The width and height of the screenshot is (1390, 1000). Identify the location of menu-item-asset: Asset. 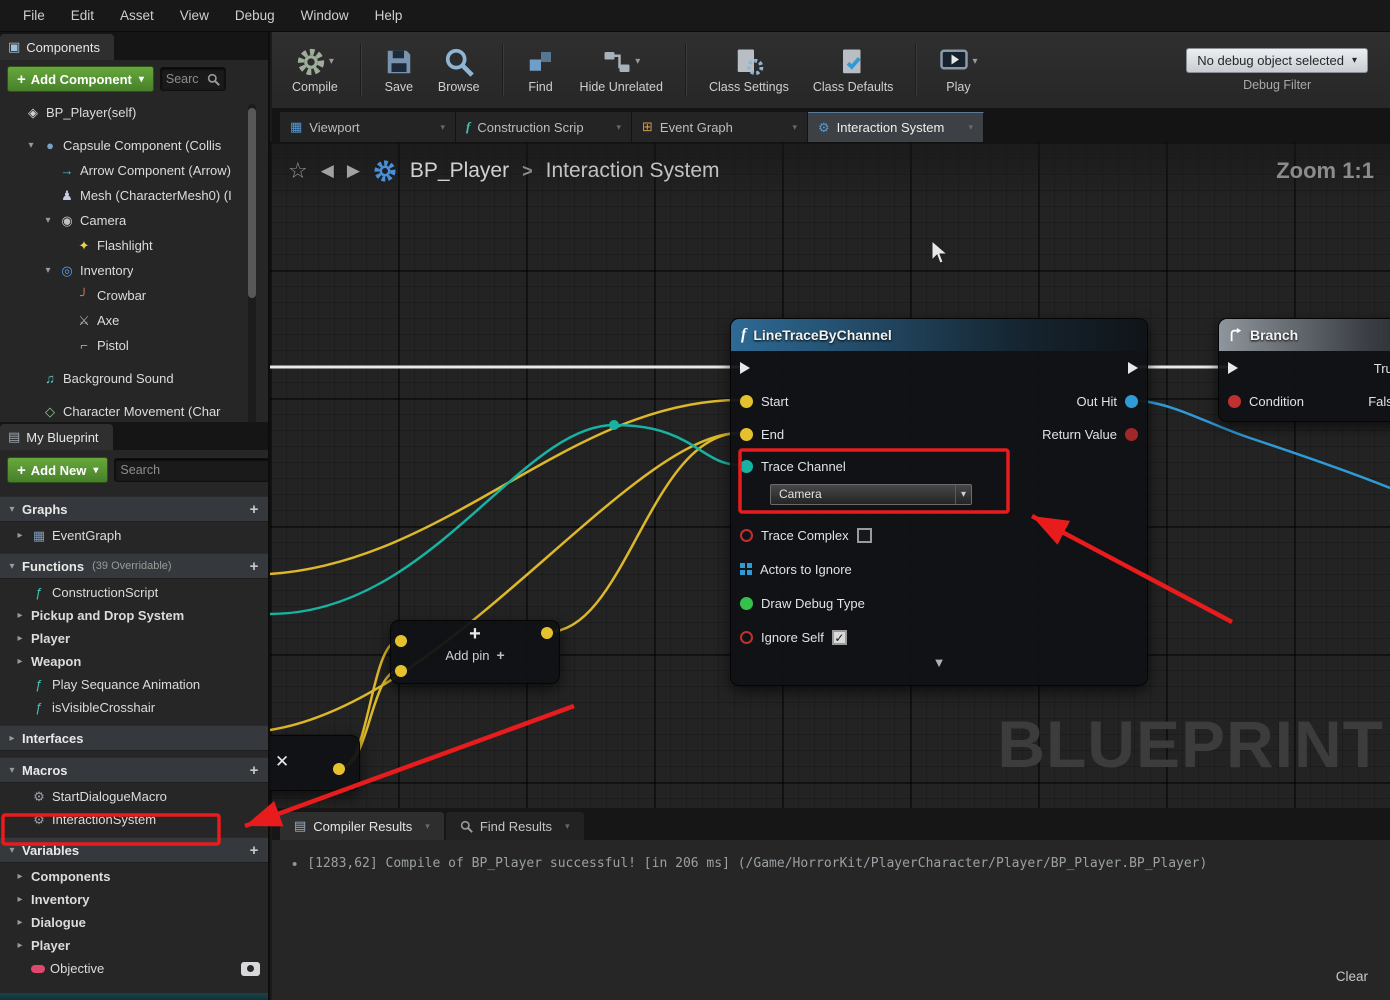
(137, 16).